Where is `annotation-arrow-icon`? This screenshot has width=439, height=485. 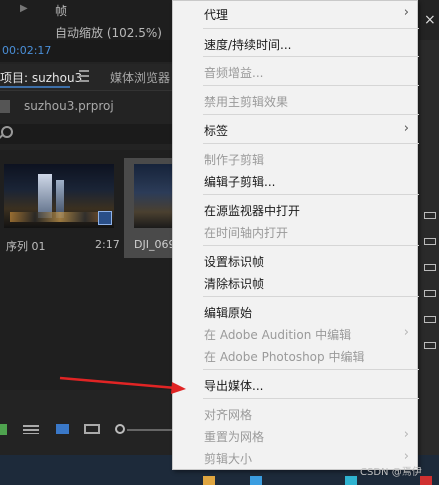
annotation-arrow-icon is located at coordinates (122, 385).